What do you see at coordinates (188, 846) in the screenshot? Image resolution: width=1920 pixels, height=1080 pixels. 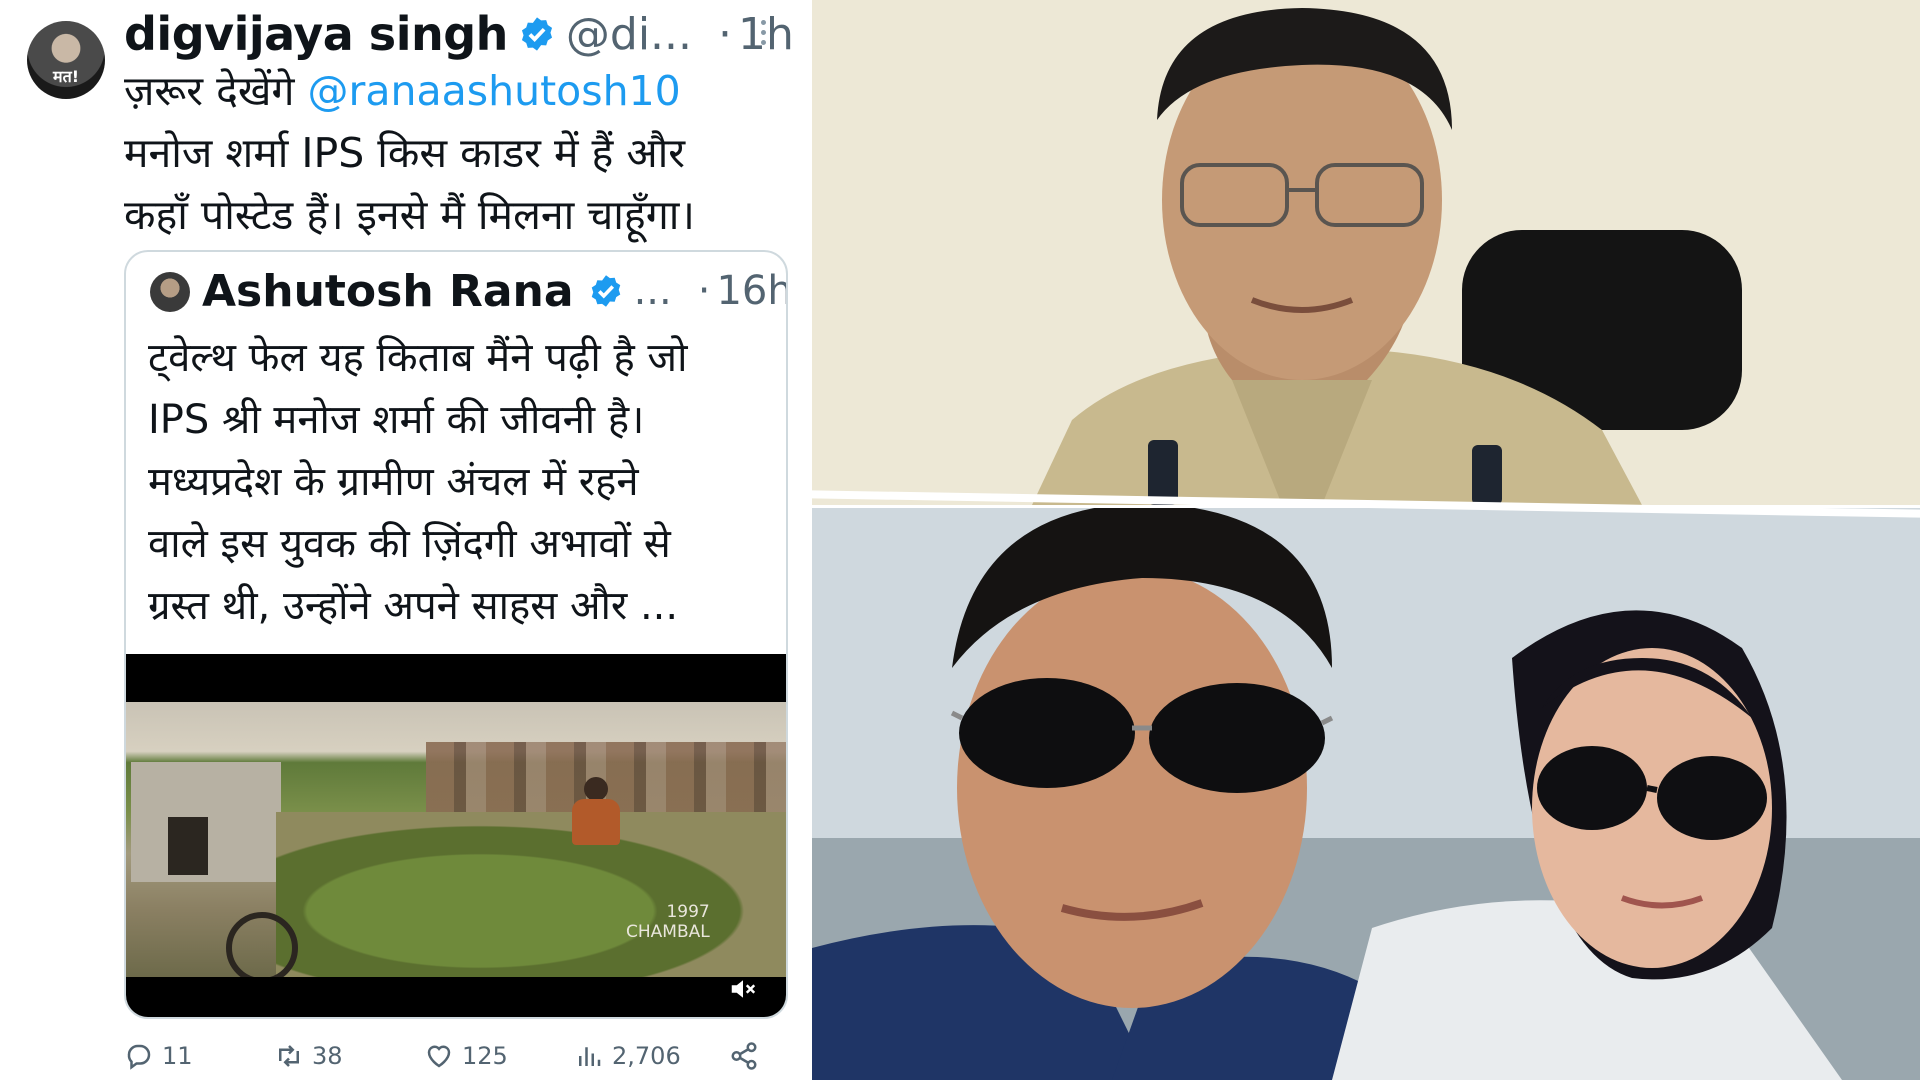 I see `hut-door` at bounding box center [188, 846].